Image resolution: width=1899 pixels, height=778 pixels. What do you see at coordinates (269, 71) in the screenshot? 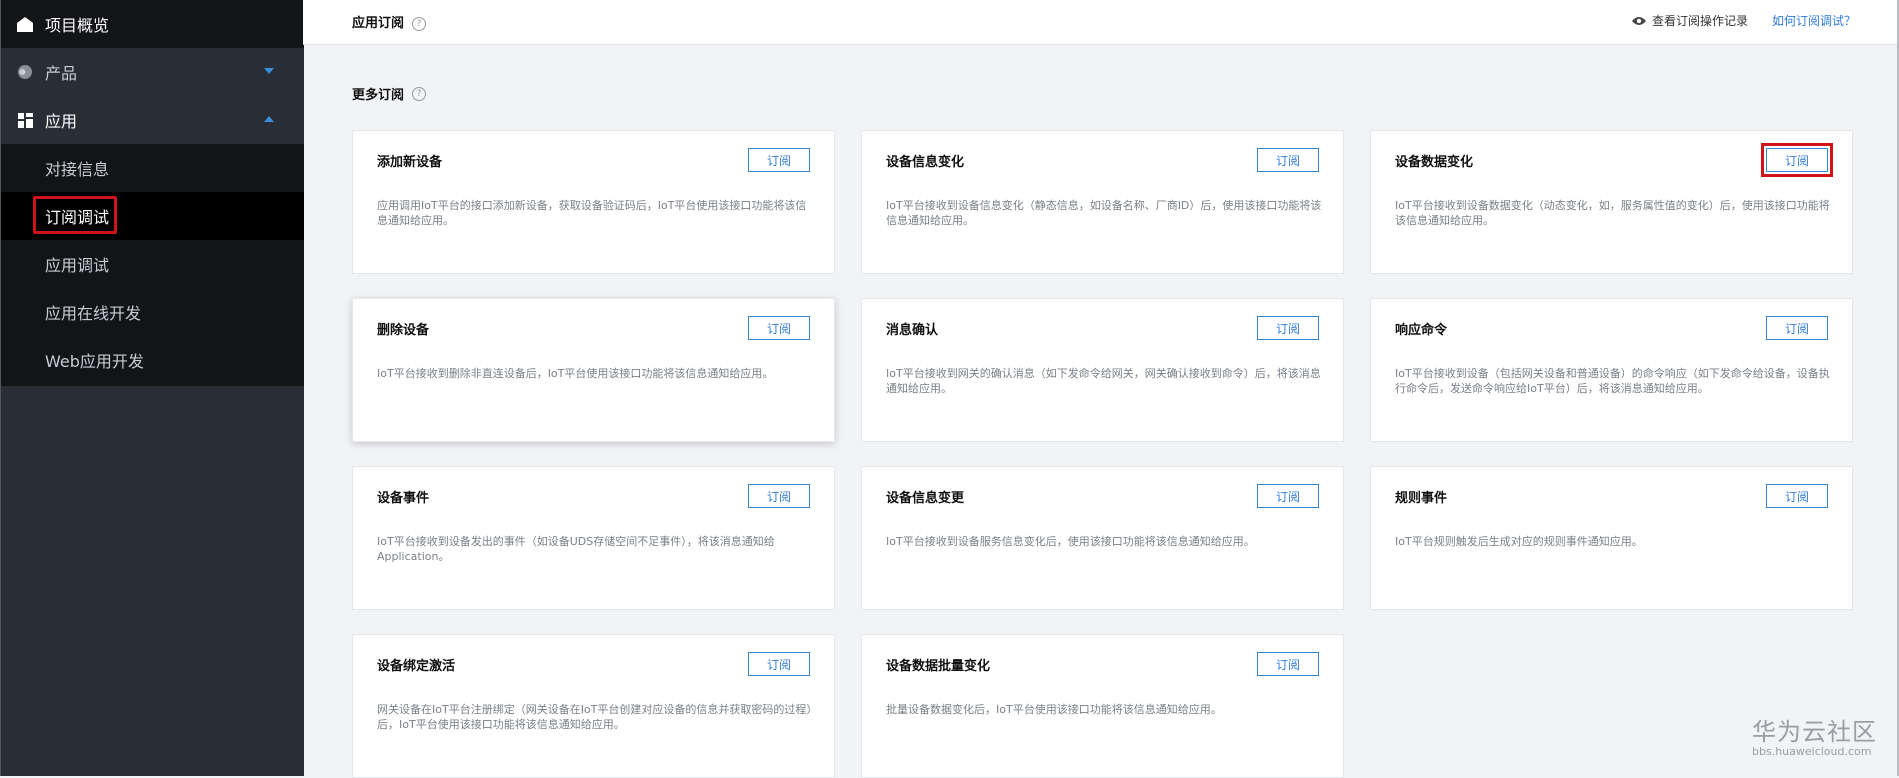
I see `chevron-down-icon` at bounding box center [269, 71].